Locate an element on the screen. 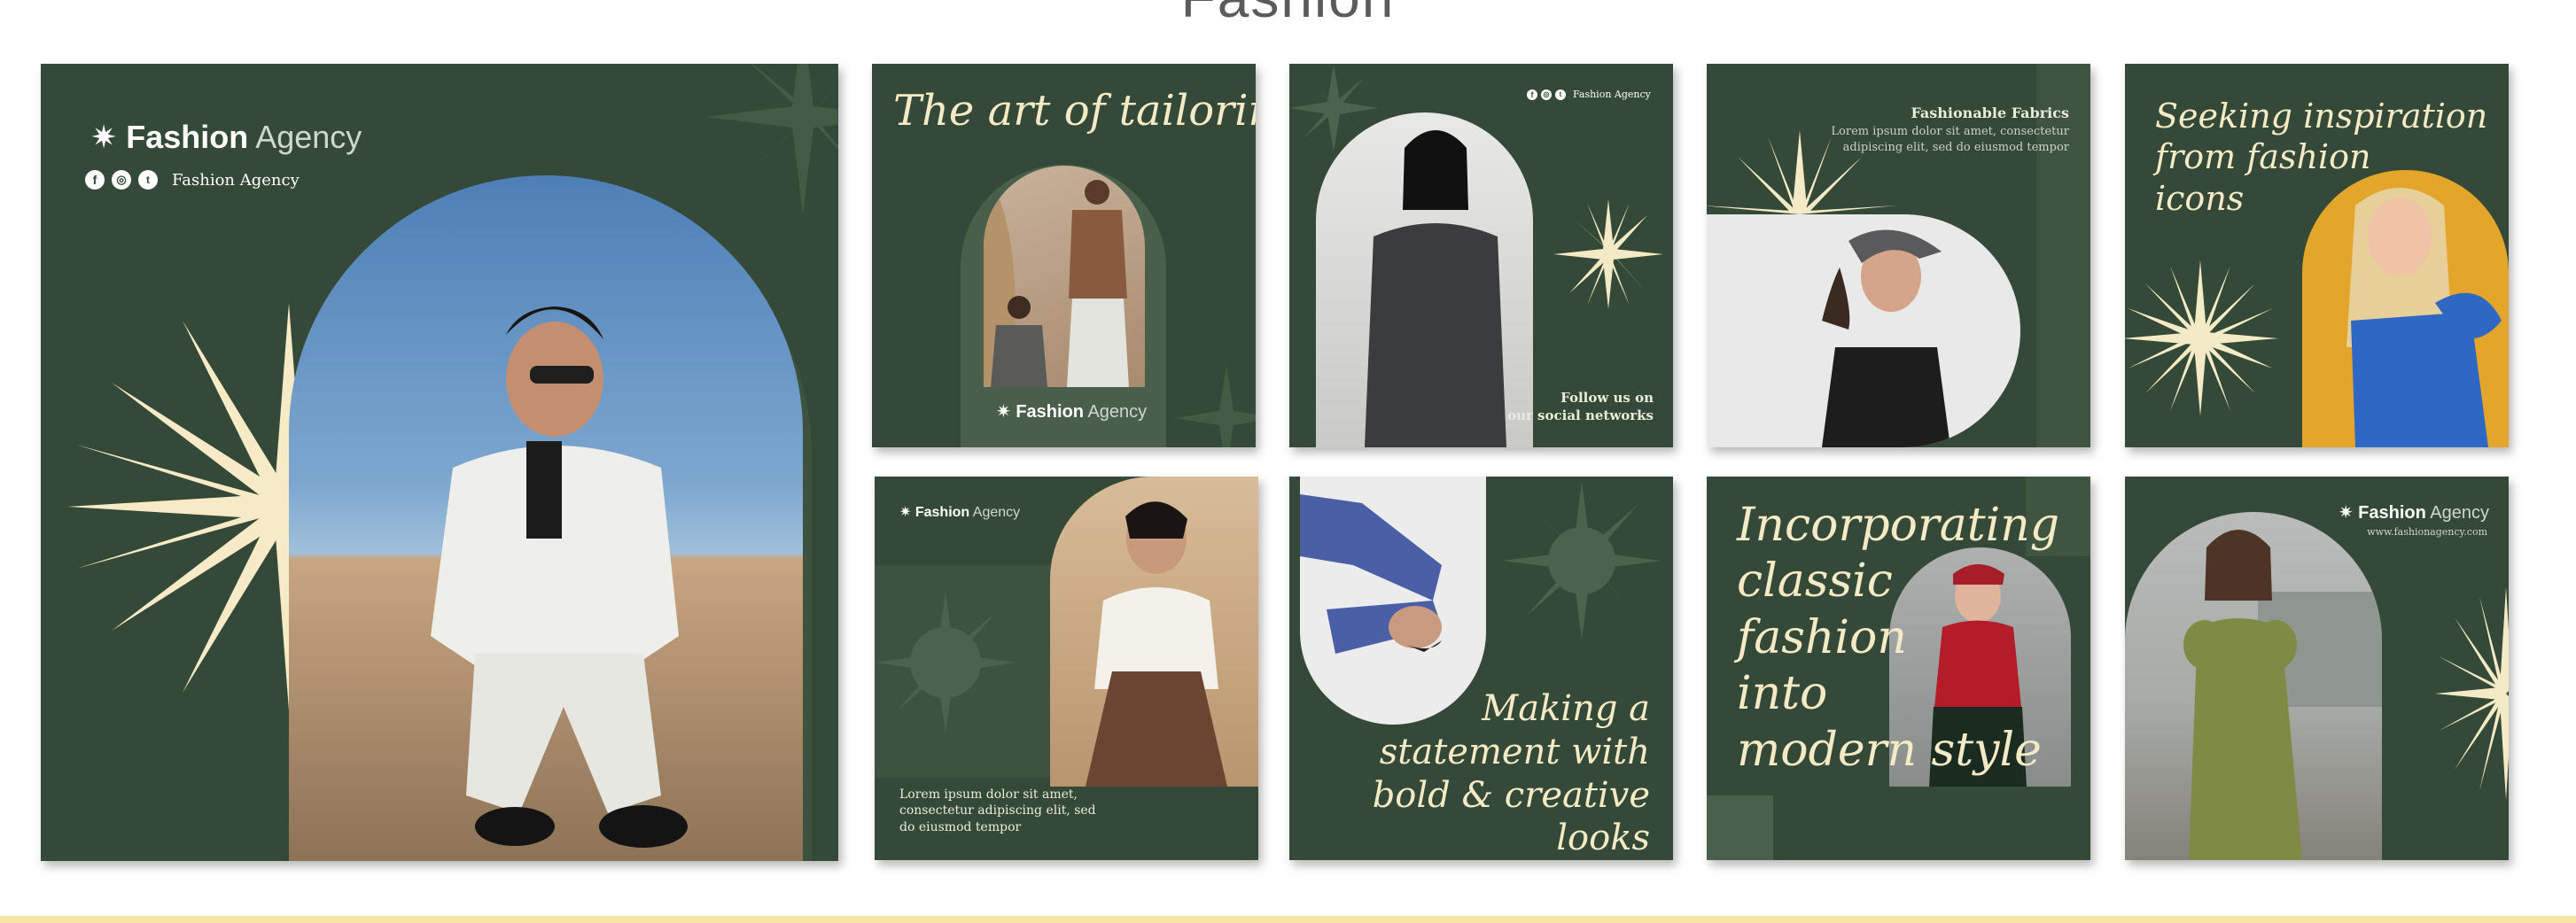  headline-line-2: from fashion is located at coordinates (2263, 157).